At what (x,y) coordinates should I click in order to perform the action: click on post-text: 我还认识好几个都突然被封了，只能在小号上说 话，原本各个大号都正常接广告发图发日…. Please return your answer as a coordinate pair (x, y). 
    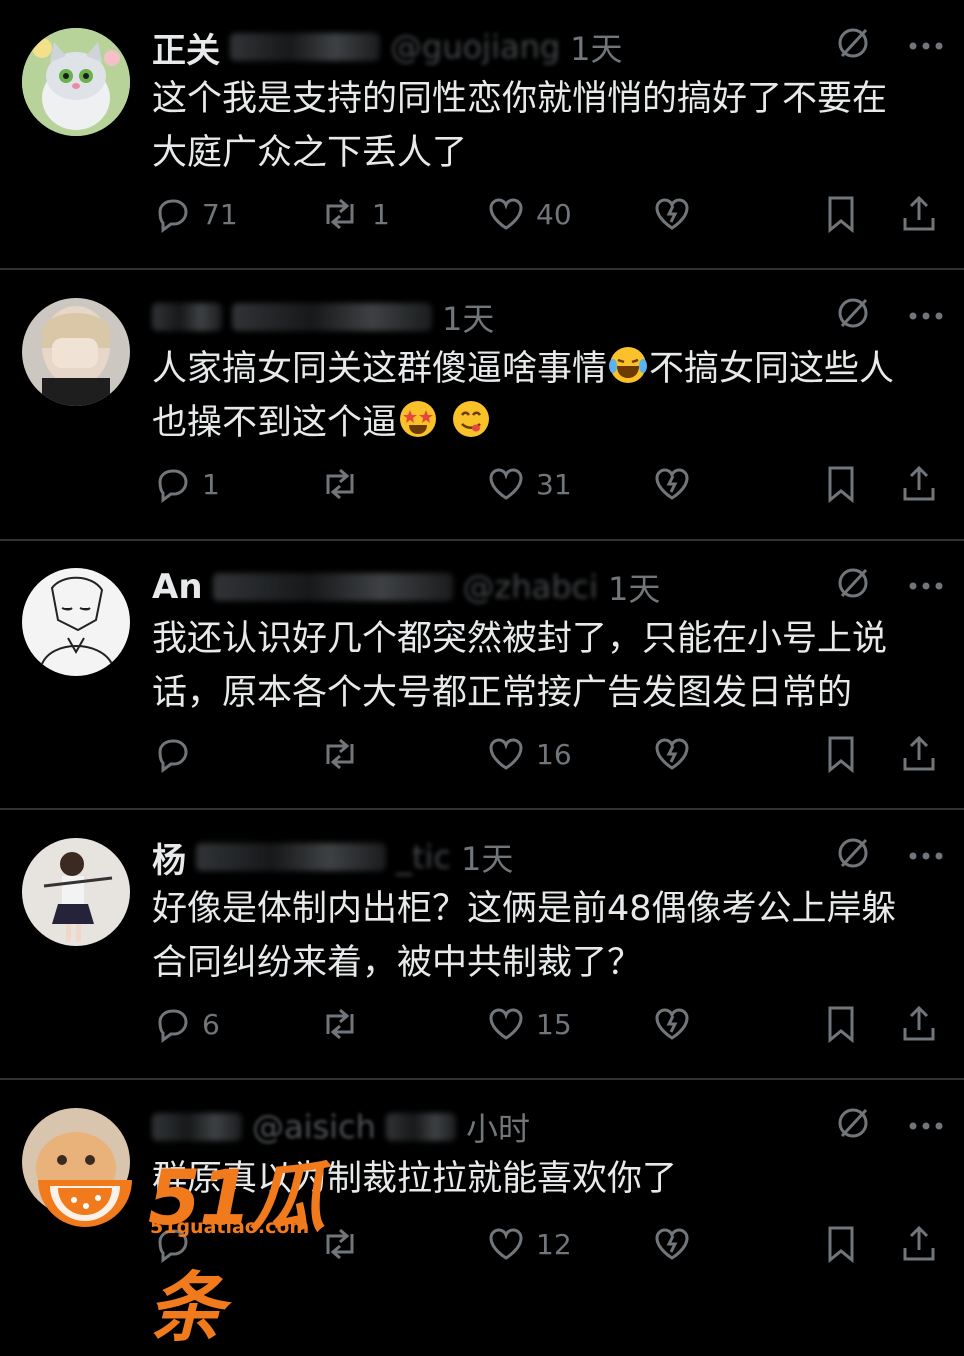
    Looking at the image, I should click on (520, 666).